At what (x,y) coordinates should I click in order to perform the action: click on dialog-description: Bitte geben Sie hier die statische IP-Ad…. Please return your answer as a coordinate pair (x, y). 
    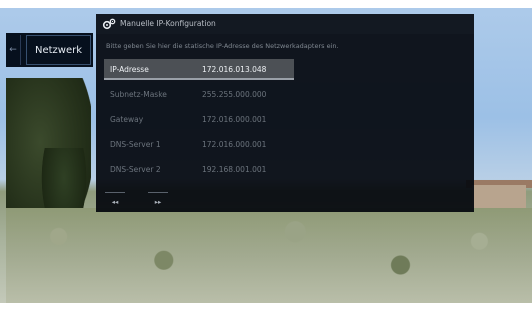
    Looking at the image, I should click on (222, 46).